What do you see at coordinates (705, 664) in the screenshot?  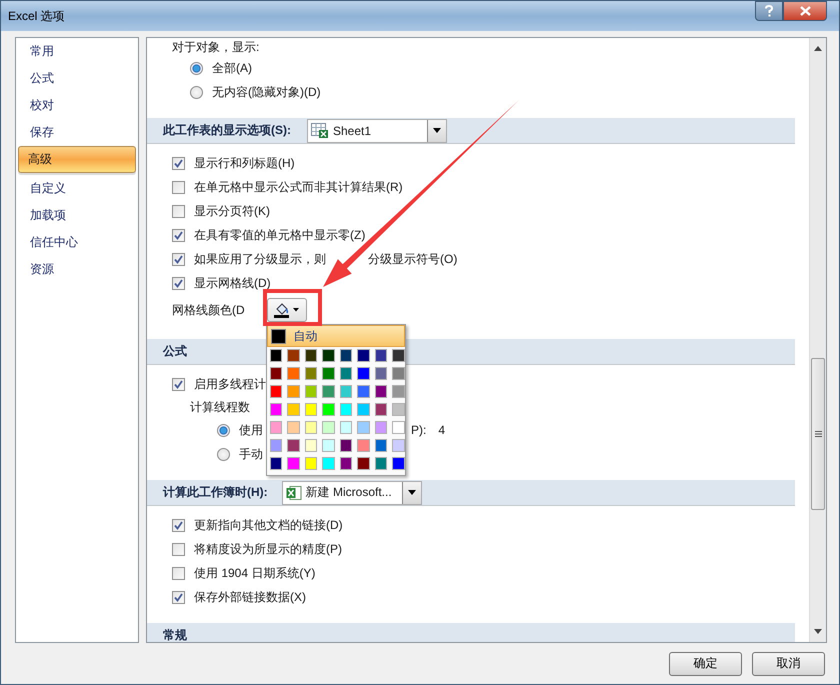 I see `dialog-button: 确定` at bounding box center [705, 664].